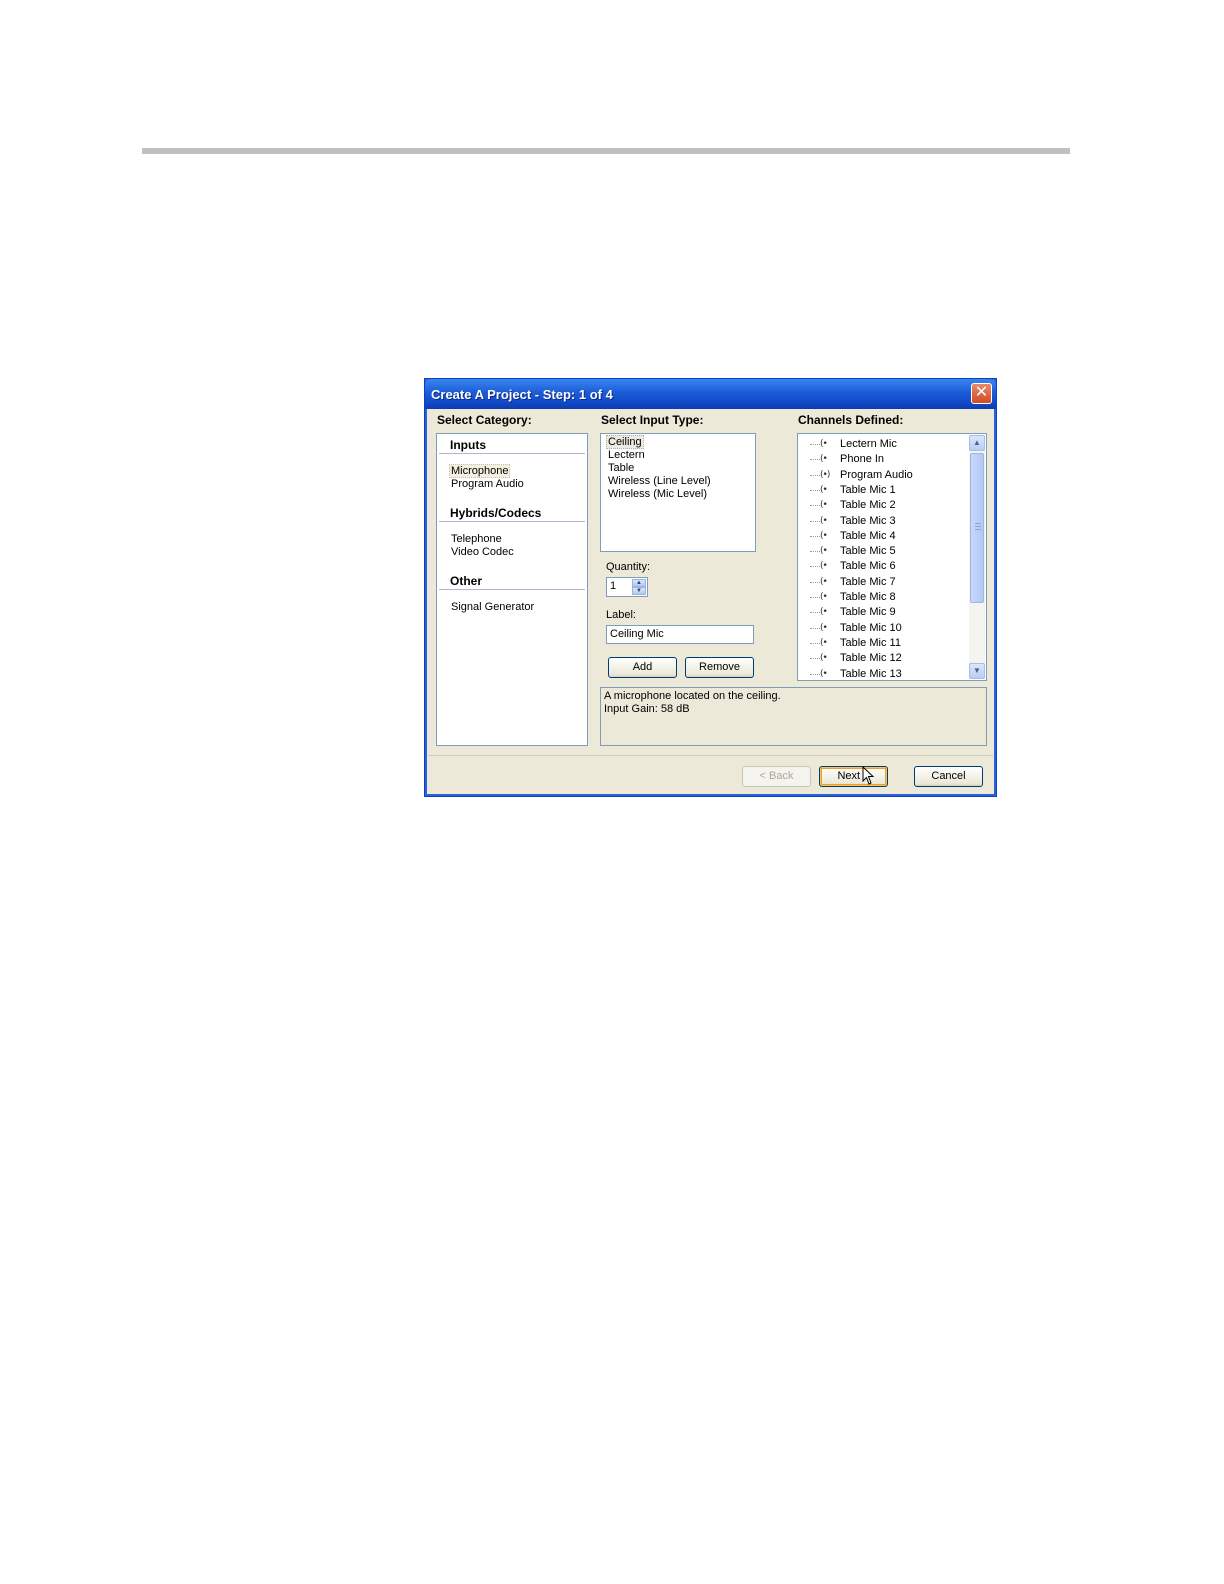 The width and height of the screenshot is (1224, 1584). I want to click on label-field-label: Label:, so click(621, 615).